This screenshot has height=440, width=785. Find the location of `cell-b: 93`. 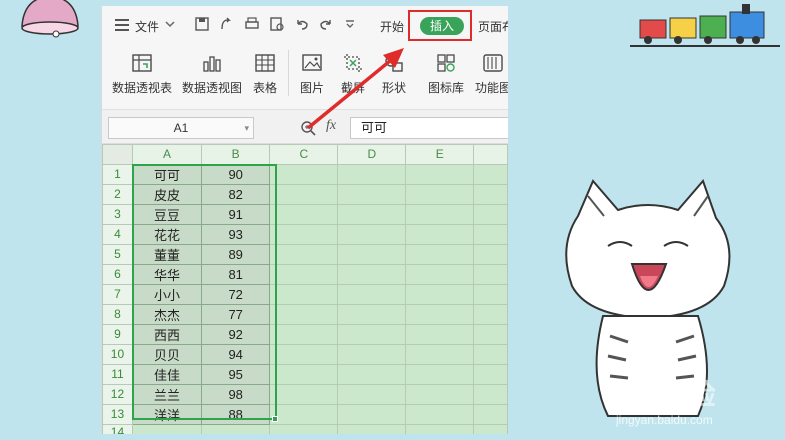

cell-b: 93 is located at coordinates (236, 234).